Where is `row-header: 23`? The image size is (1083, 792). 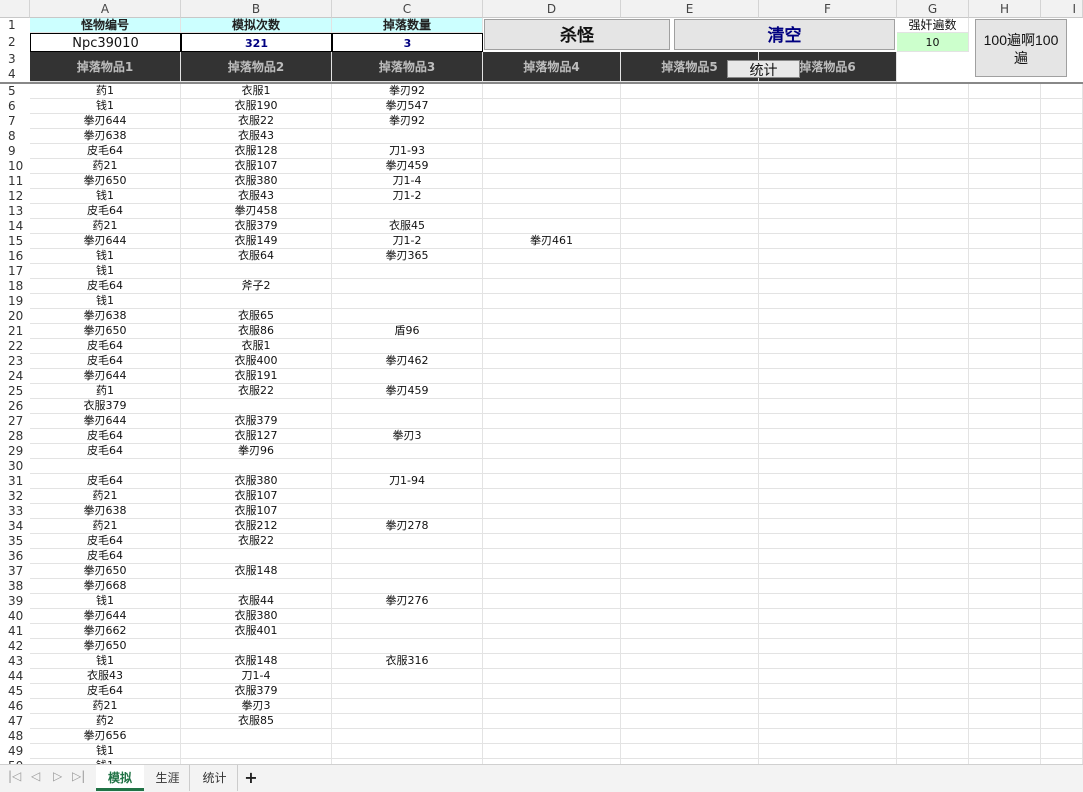 row-header: 23 is located at coordinates (15, 361).